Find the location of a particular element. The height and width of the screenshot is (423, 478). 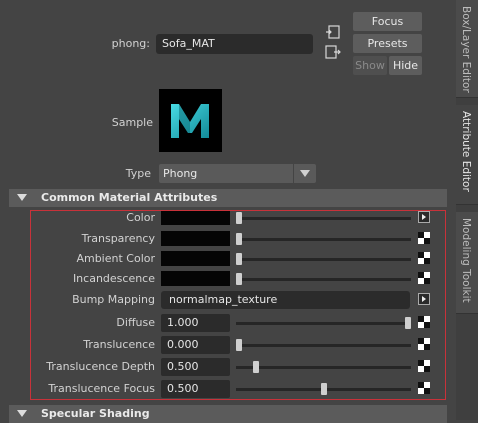

tab-label: Modeling Toolkit is located at coordinates (466, 260).